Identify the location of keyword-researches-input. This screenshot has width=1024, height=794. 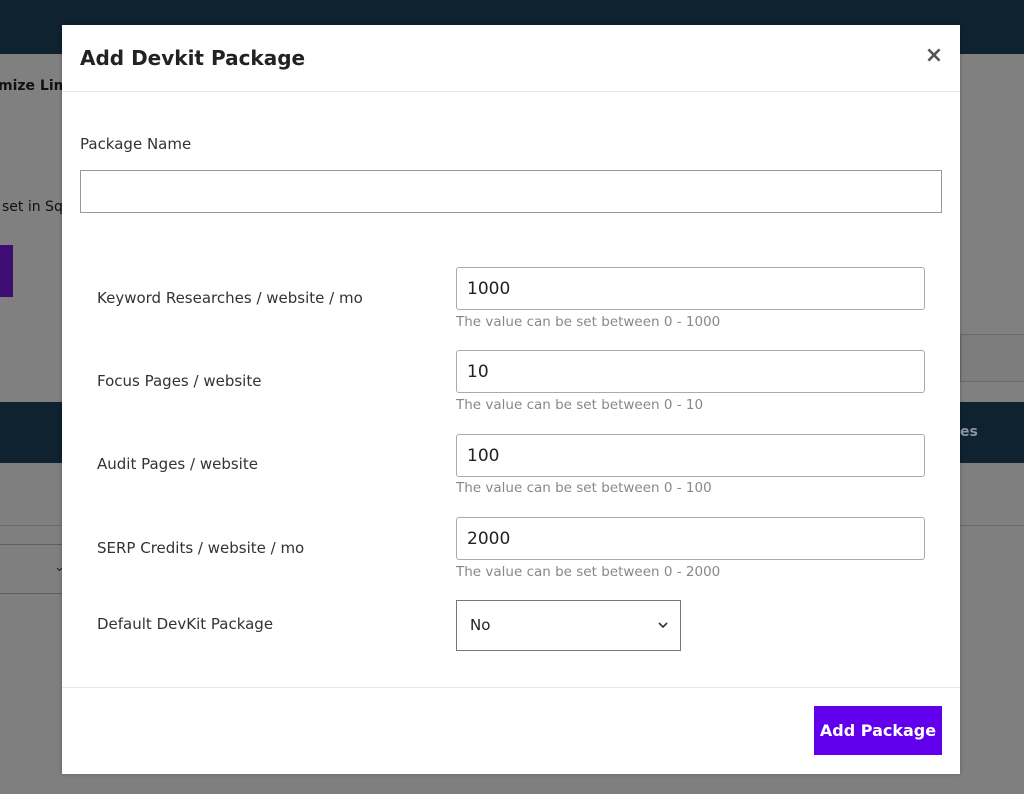
(690, 288).